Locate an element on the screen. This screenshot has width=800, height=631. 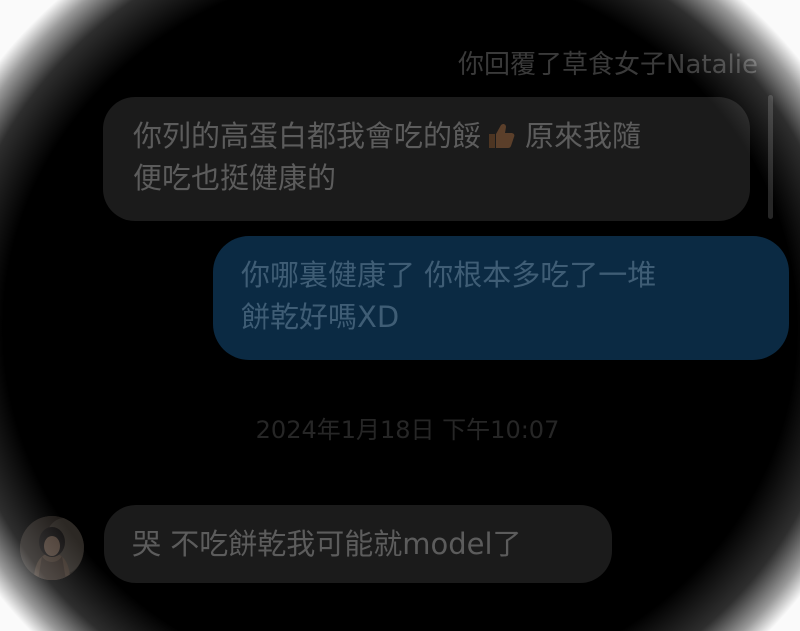
received-message-bubble: 哭 不吃餅乾我可能就model了 is located at coordinates (358, 544).